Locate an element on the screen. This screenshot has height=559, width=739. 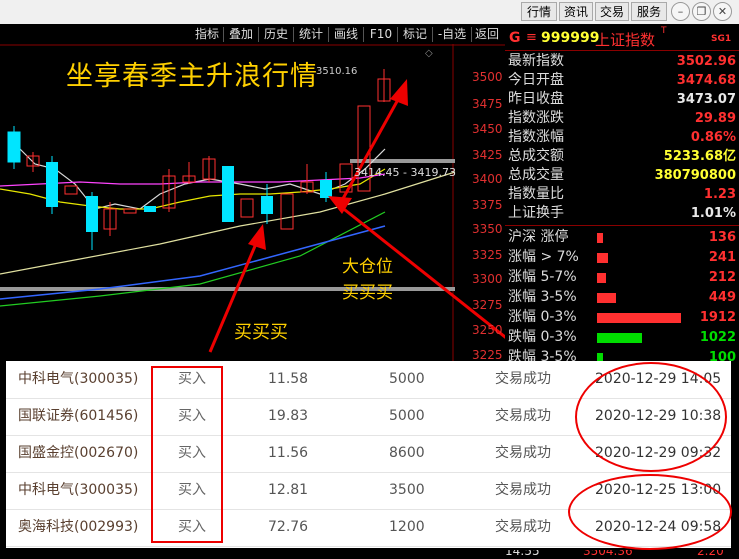
distribution-value: 449 is located at coordinates (722, 297).